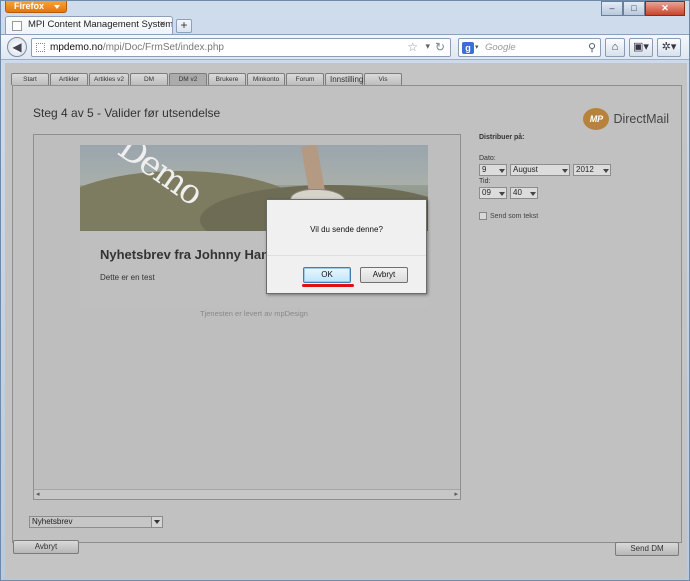  Describe the element at coordinates (484, 169) in the screenshot. I see `day-value: 9` at that location.